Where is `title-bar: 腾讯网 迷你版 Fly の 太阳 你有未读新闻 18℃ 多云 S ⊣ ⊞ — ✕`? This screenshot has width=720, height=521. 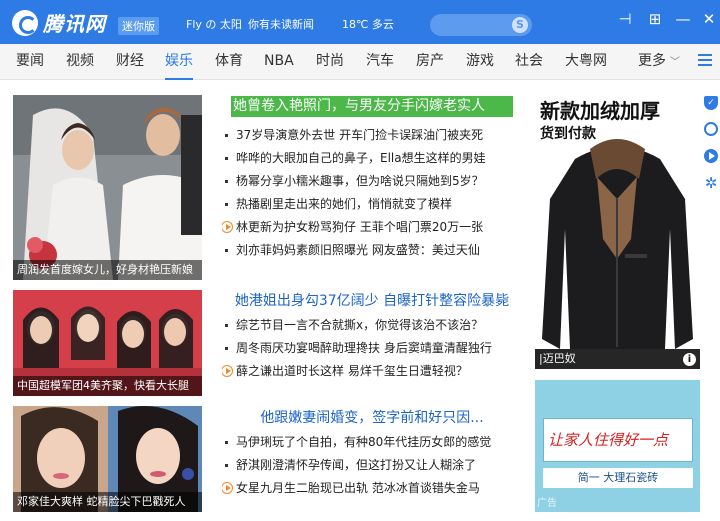 title-bar: 腾讯网 迷你版 Fly の 太阳 你有未读新闻 18℃ 多云 S ⊣ ⊞ — ✕ is located at coordinates (360, 22).